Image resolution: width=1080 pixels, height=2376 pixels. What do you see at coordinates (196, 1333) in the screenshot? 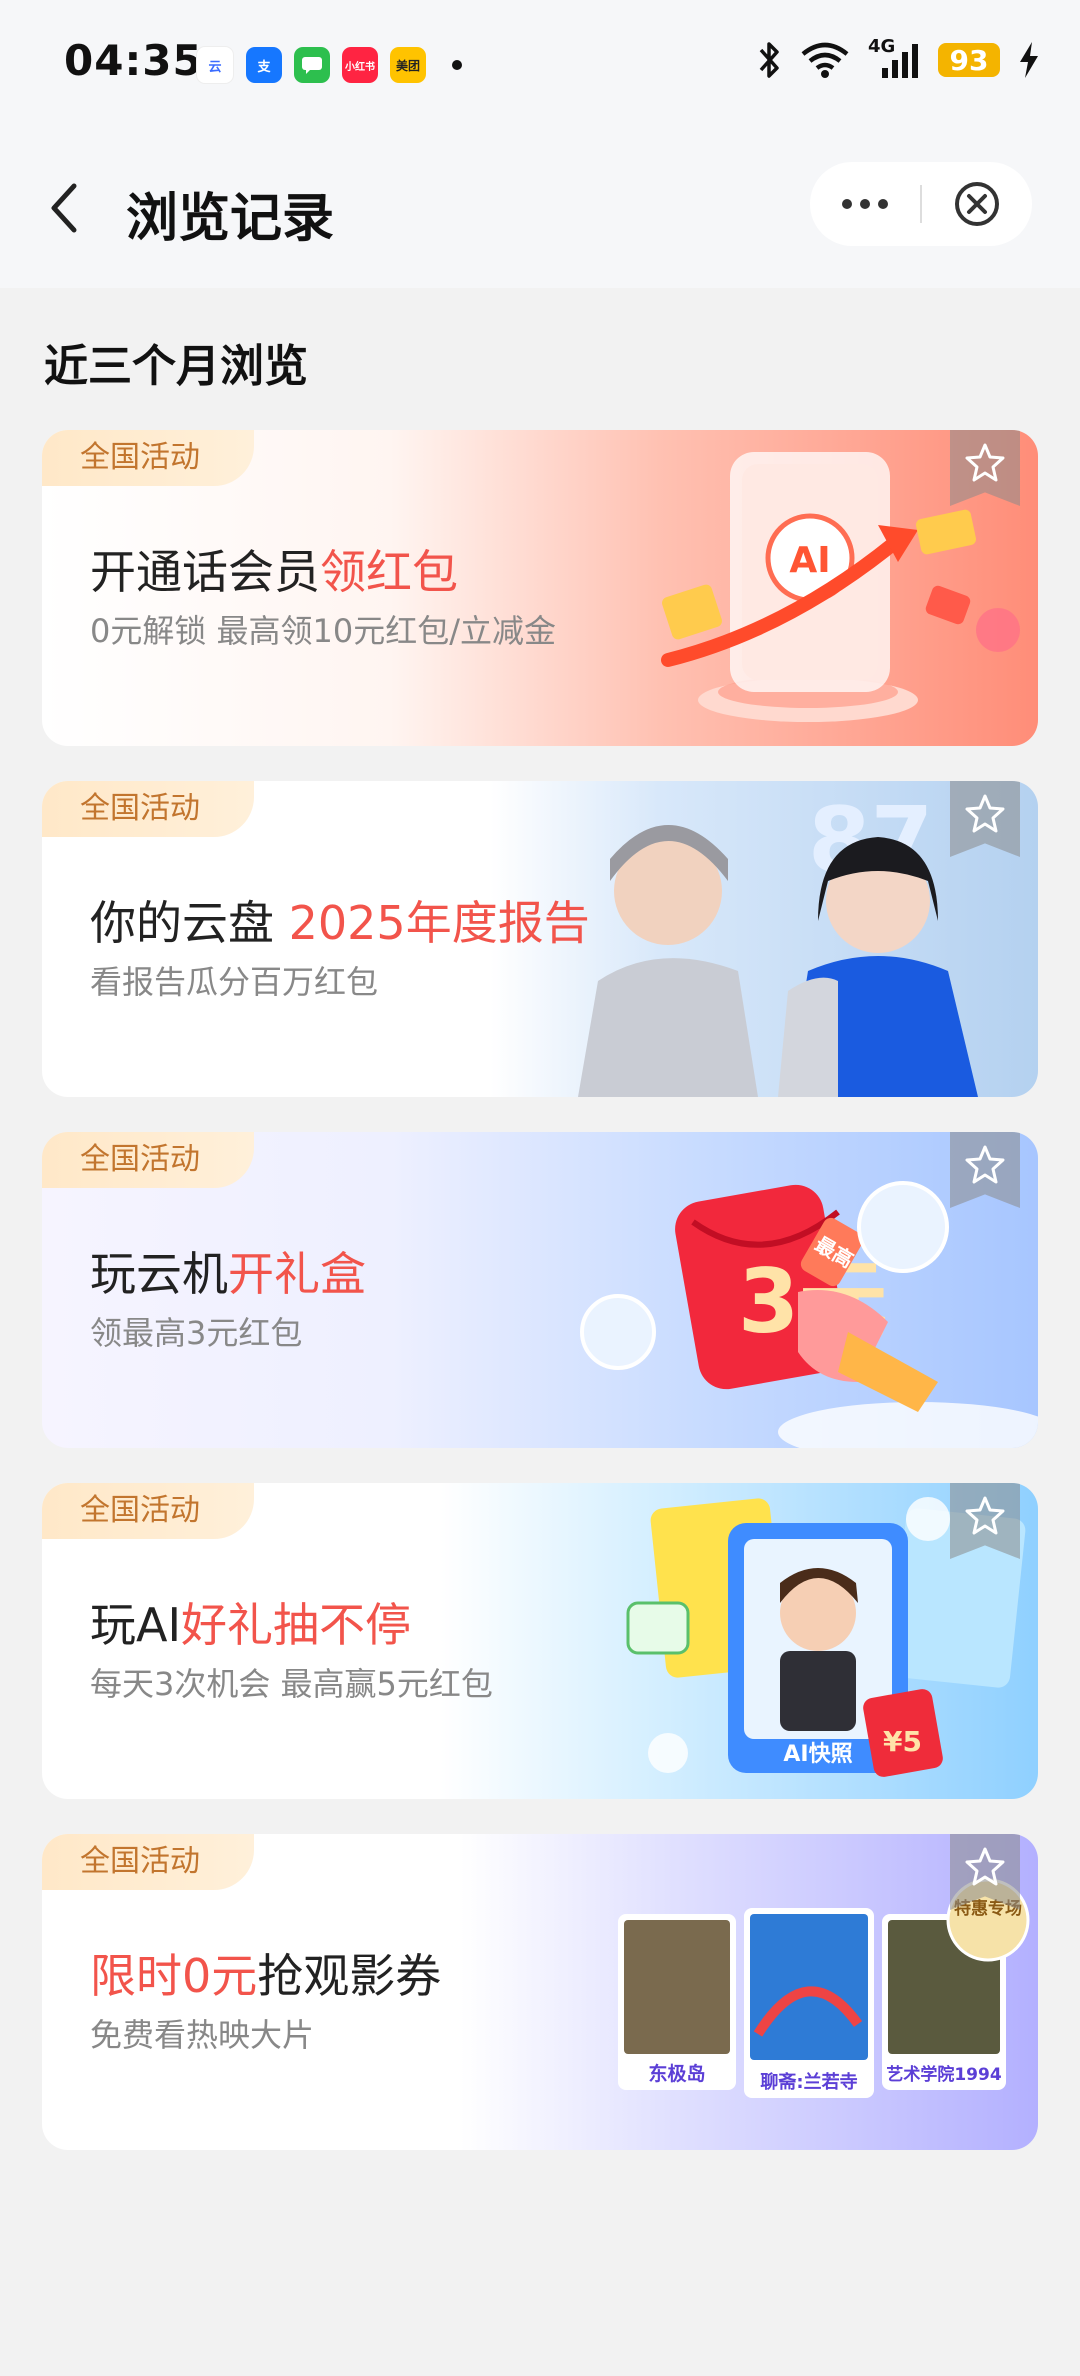
I see `card-subtitle: 领最高3元红包` at bounding box center [196, 1333].